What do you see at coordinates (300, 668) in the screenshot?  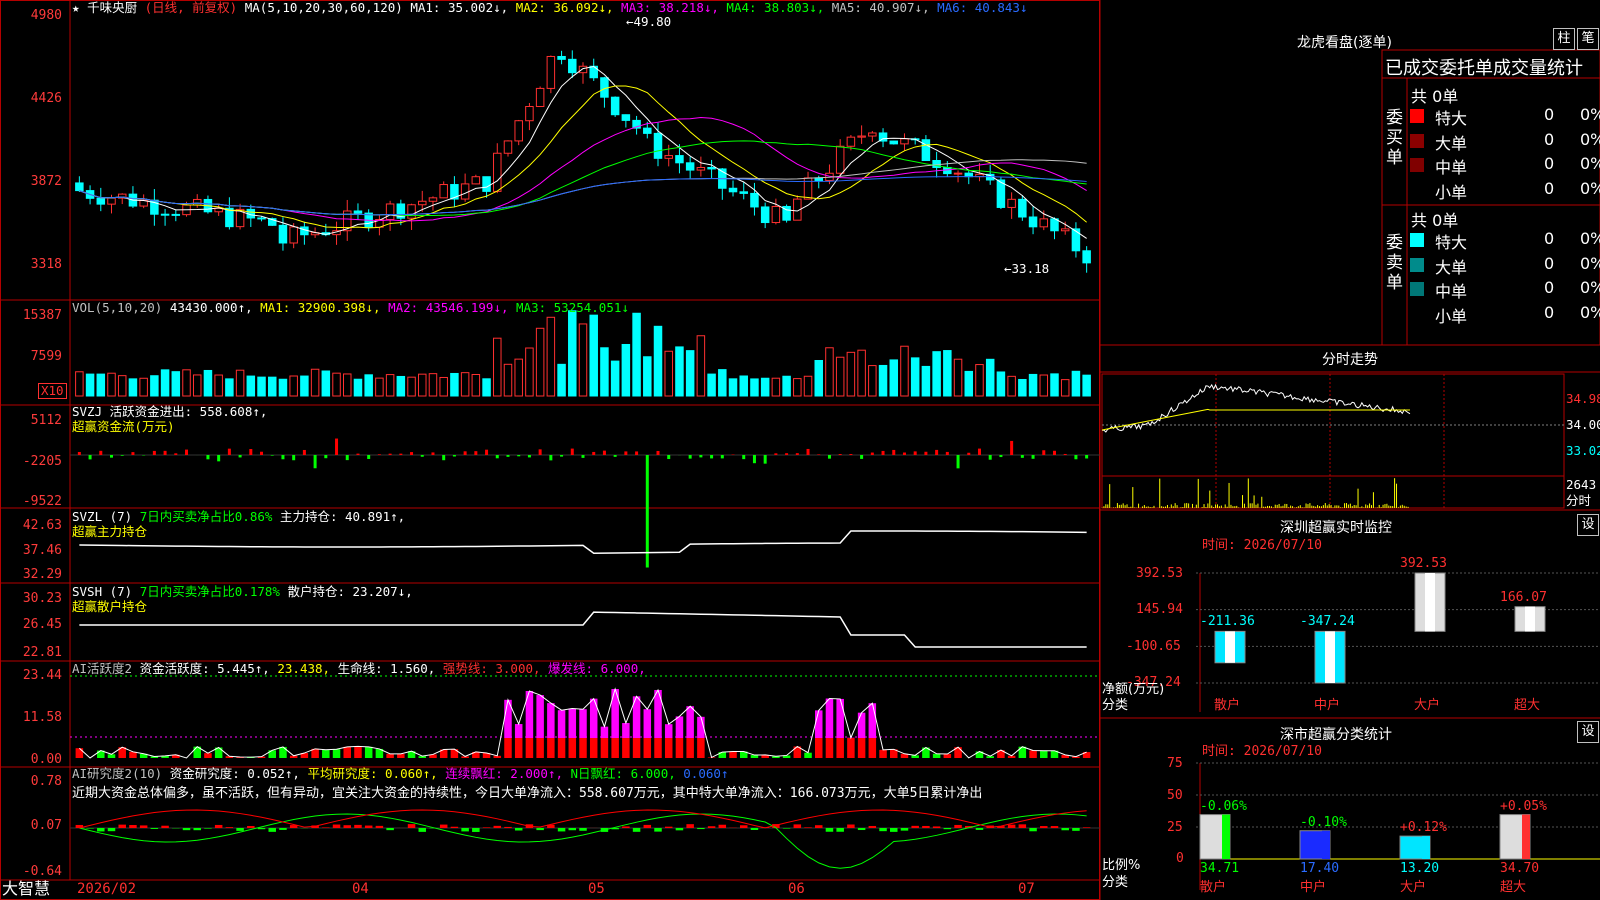 I see `ai1-item: 23.438,` at bounding box center [300, 668].